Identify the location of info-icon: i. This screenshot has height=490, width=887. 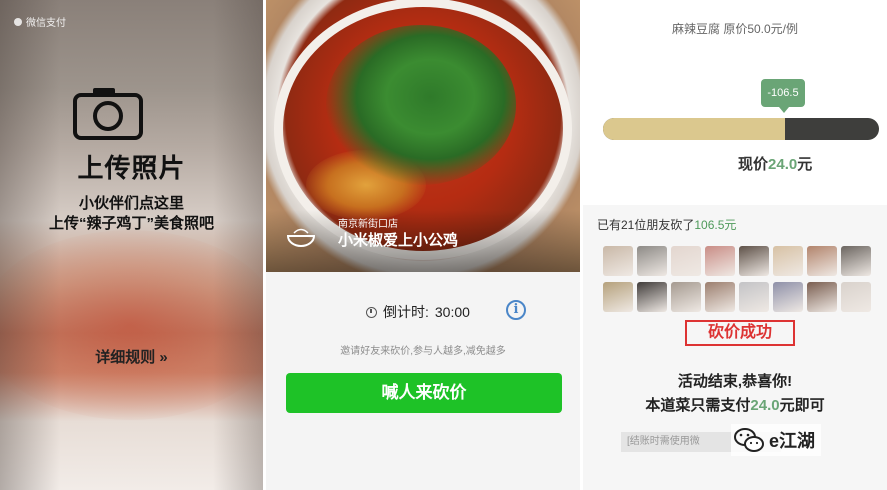
(516, 310).